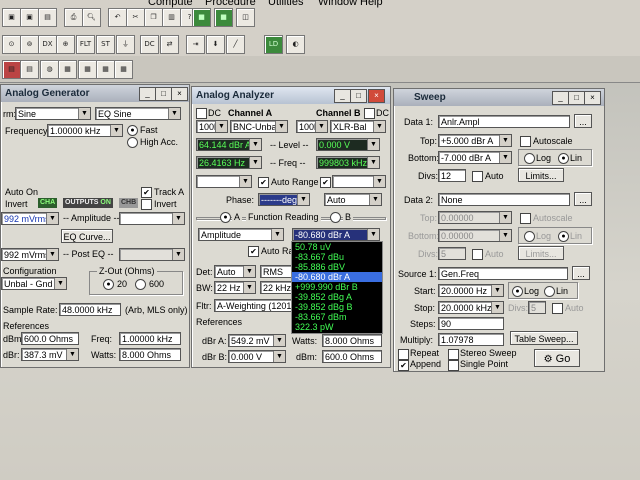 Image resolution: width=640 pixels, height=480 pixels. I want to click on multiply-input: 1.07978, so click(471, 339).